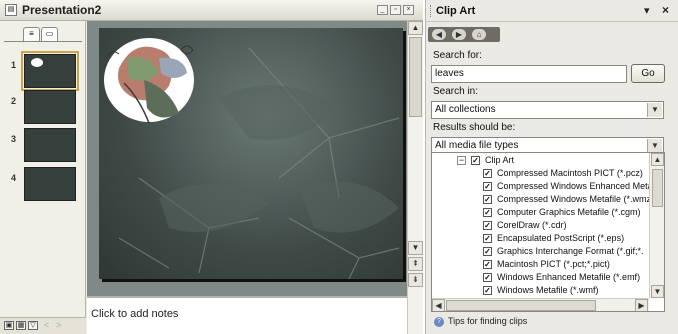  I want to click on previous-slide-icon: ⇞, so click(415, 264).